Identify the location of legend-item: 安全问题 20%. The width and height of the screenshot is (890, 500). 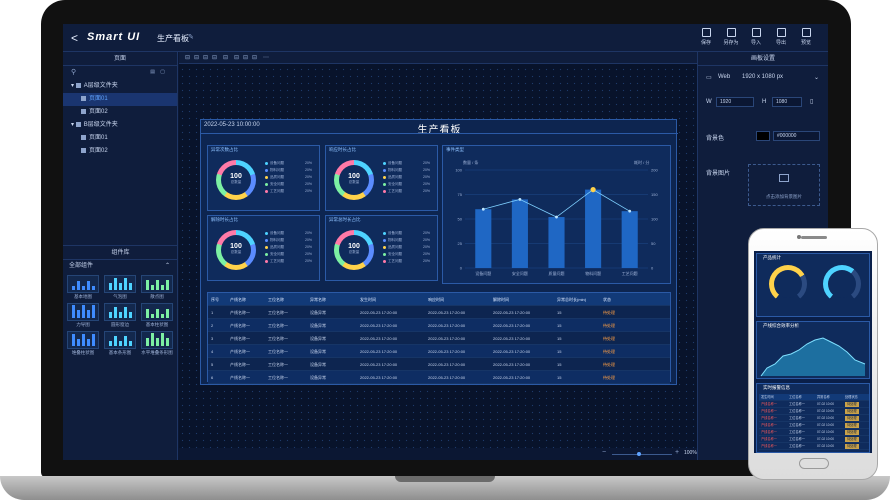
(295, 254).